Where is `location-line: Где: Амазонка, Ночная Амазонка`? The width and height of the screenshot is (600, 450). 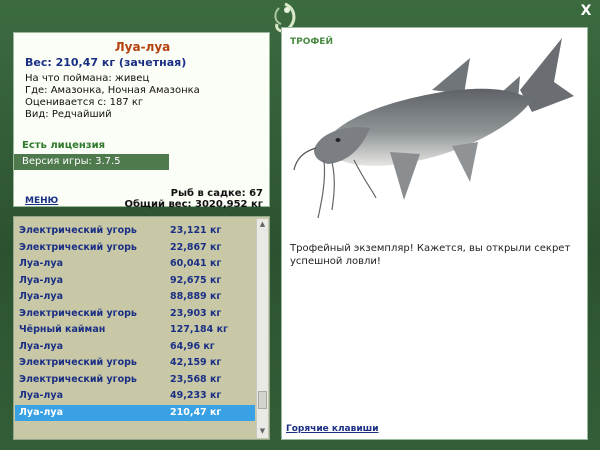 location-line: Где: Амазонка, Ночная Амазонка is located at coordinates (112, 90).